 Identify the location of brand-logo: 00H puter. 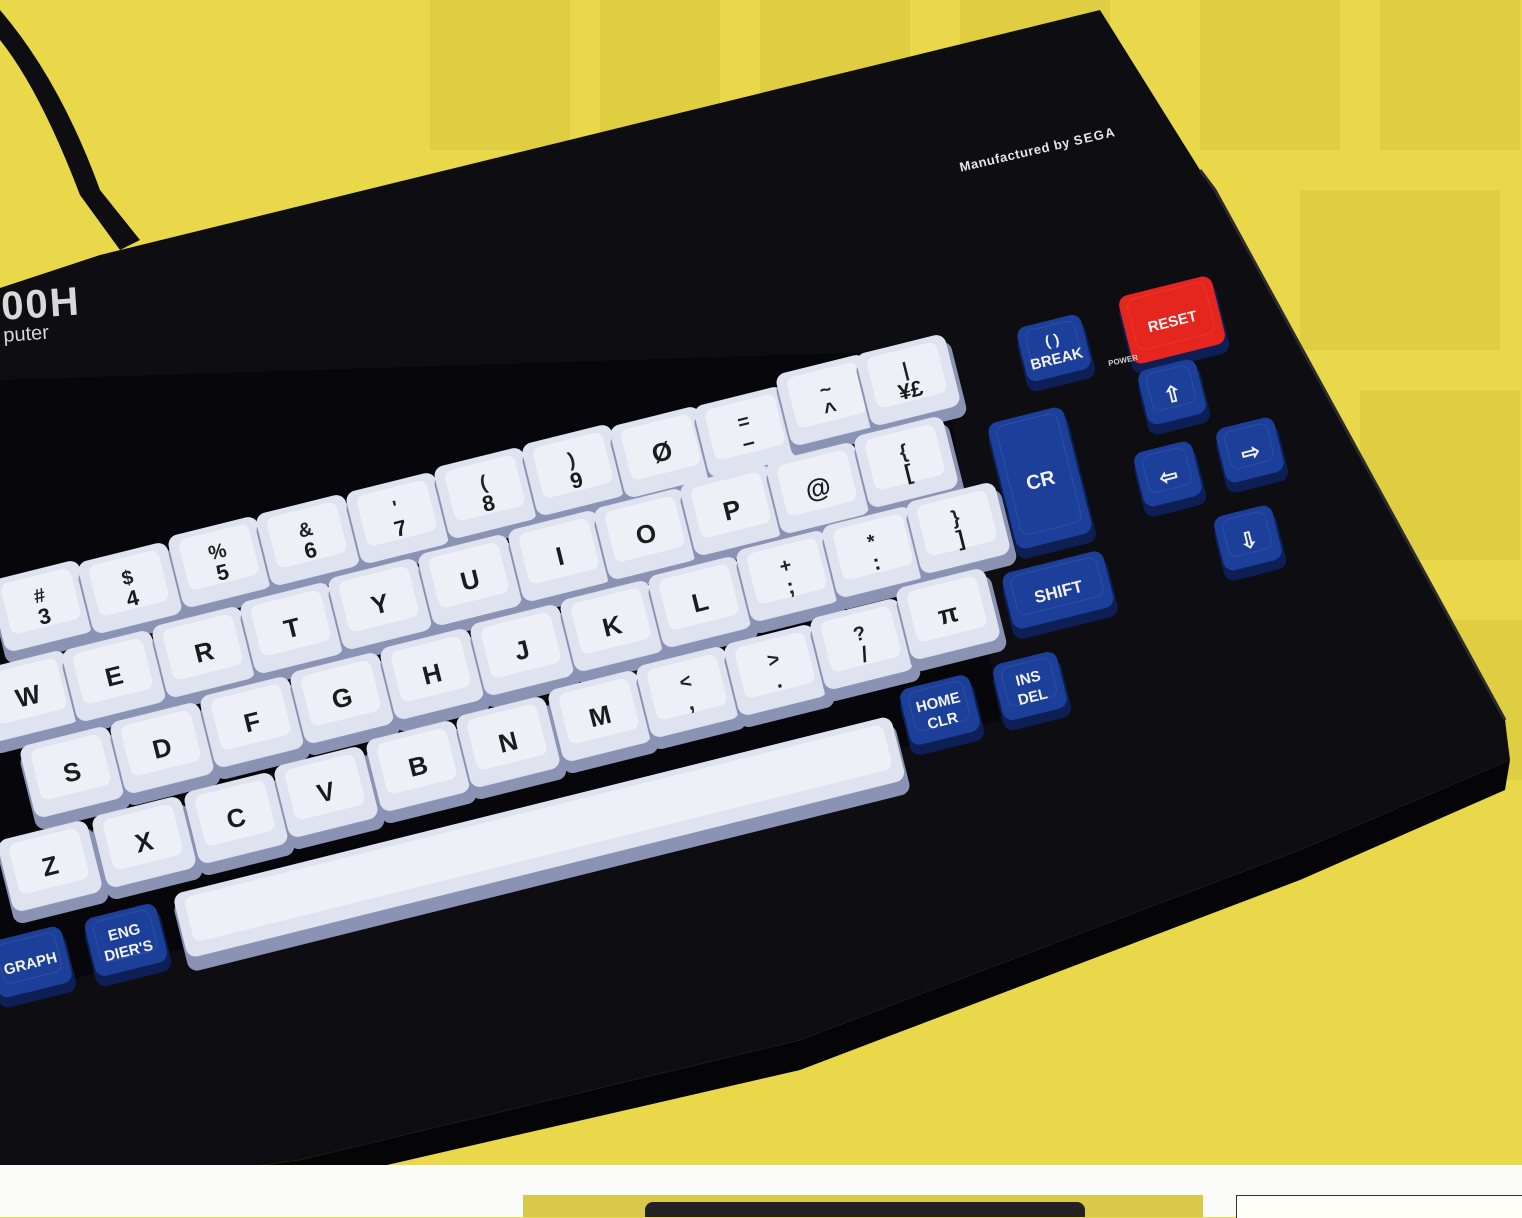
(41, 312).